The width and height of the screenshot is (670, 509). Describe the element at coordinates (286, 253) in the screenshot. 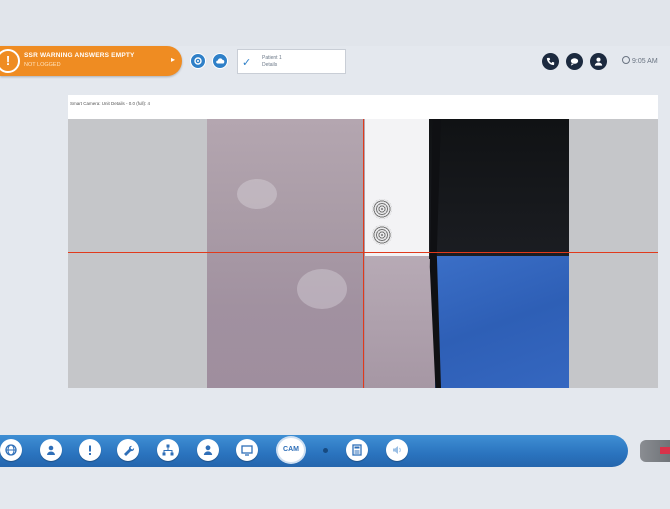

I see `feed-region-left` at that location.